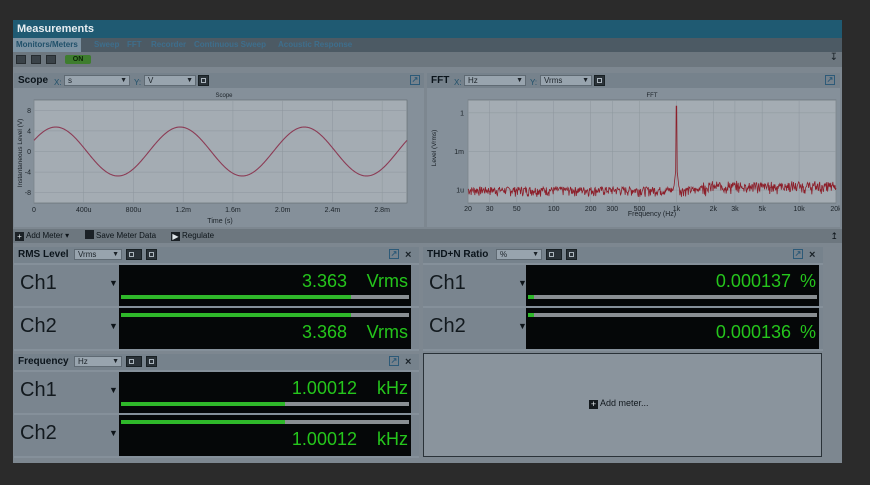  What do you see at coordinates (672, 328) in the screenshot?
I see `thdn-ch2-readout: 0.000136 %` at bounding box center [672, 328].